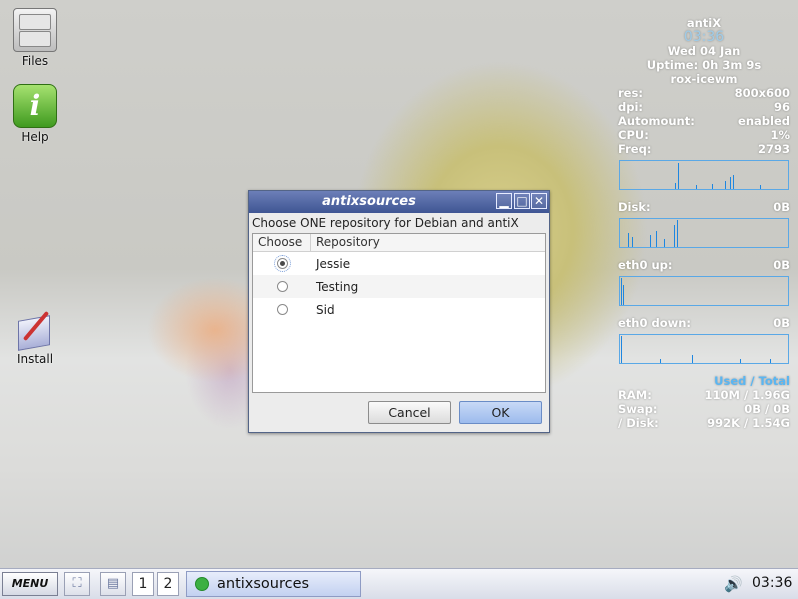  I want to click on taskbar: MENU ⛶ ▤ 1 2 antixsources 🔊 03:36, so click(399, 583).